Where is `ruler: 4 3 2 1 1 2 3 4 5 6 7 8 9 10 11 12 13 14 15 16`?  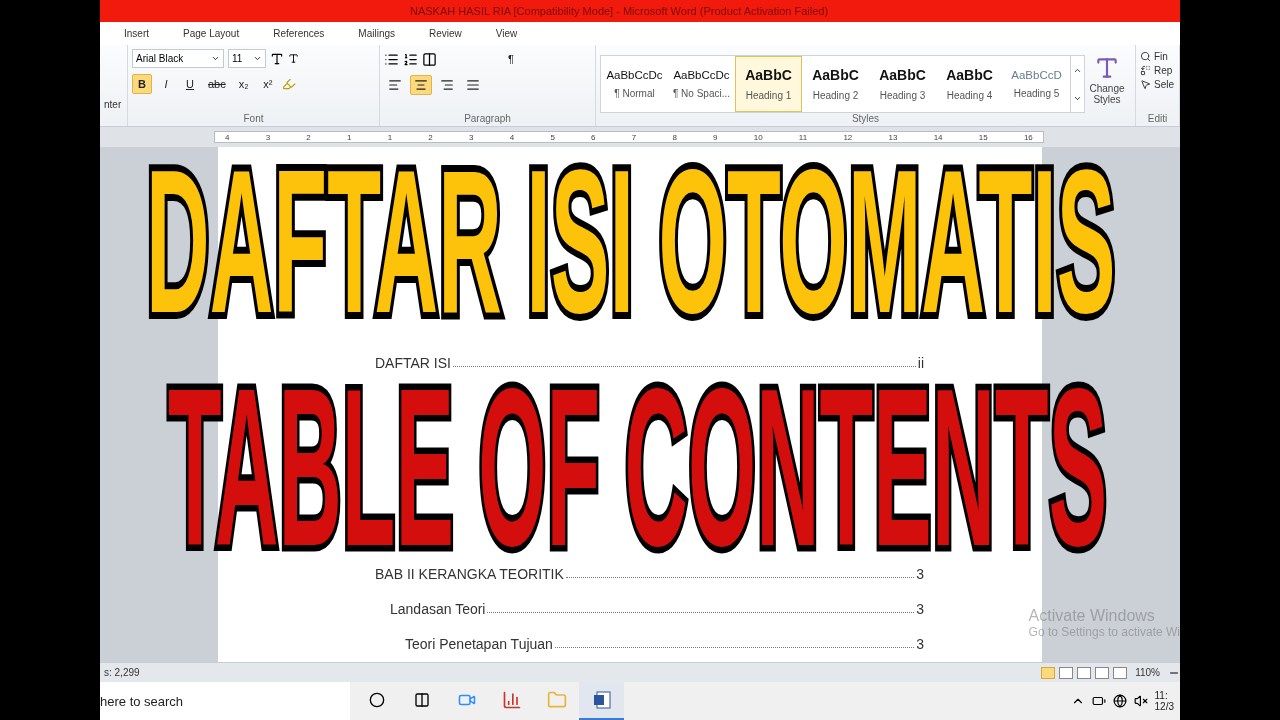
ruler: 4 3 2 1 1 2 3 4 5 6 7 8 9 10 11 12 13 14 15 16 is located at coordinates (629, 137).